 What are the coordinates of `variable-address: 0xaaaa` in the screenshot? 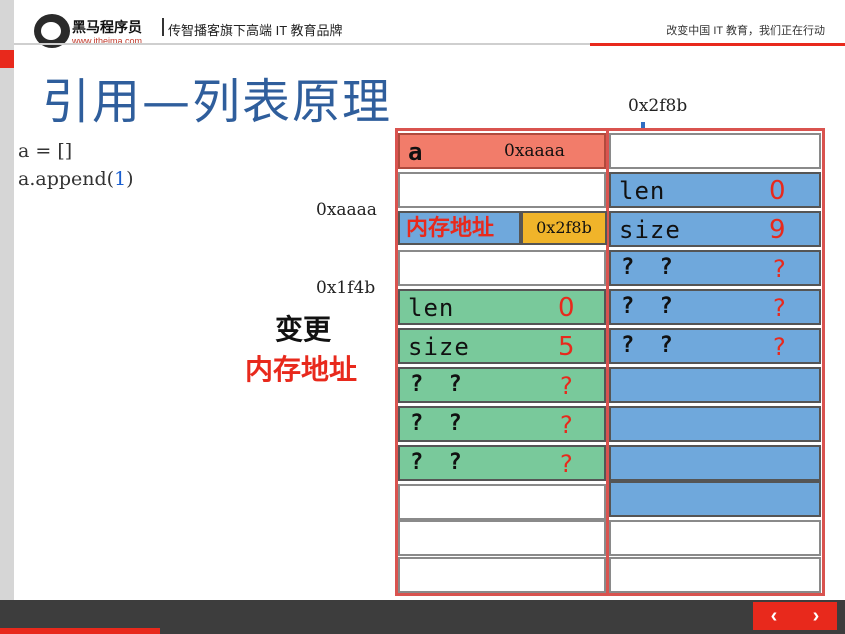 It's located at (534, 151).